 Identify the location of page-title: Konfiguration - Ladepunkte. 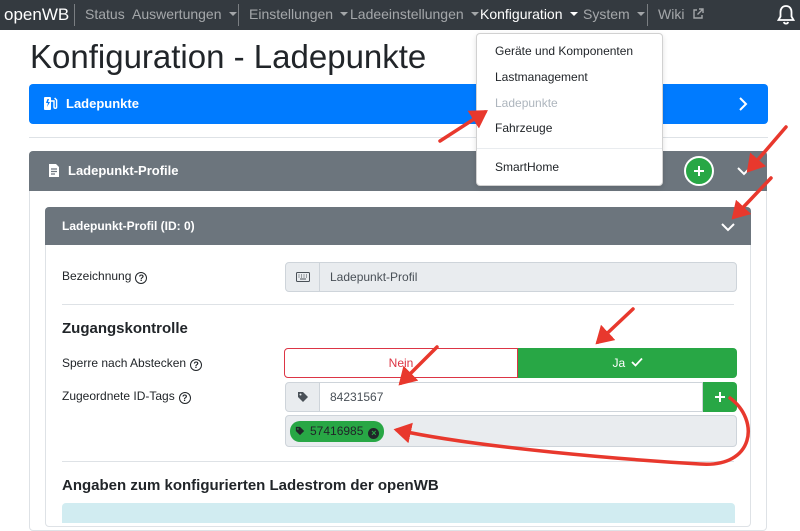
(228, 56).